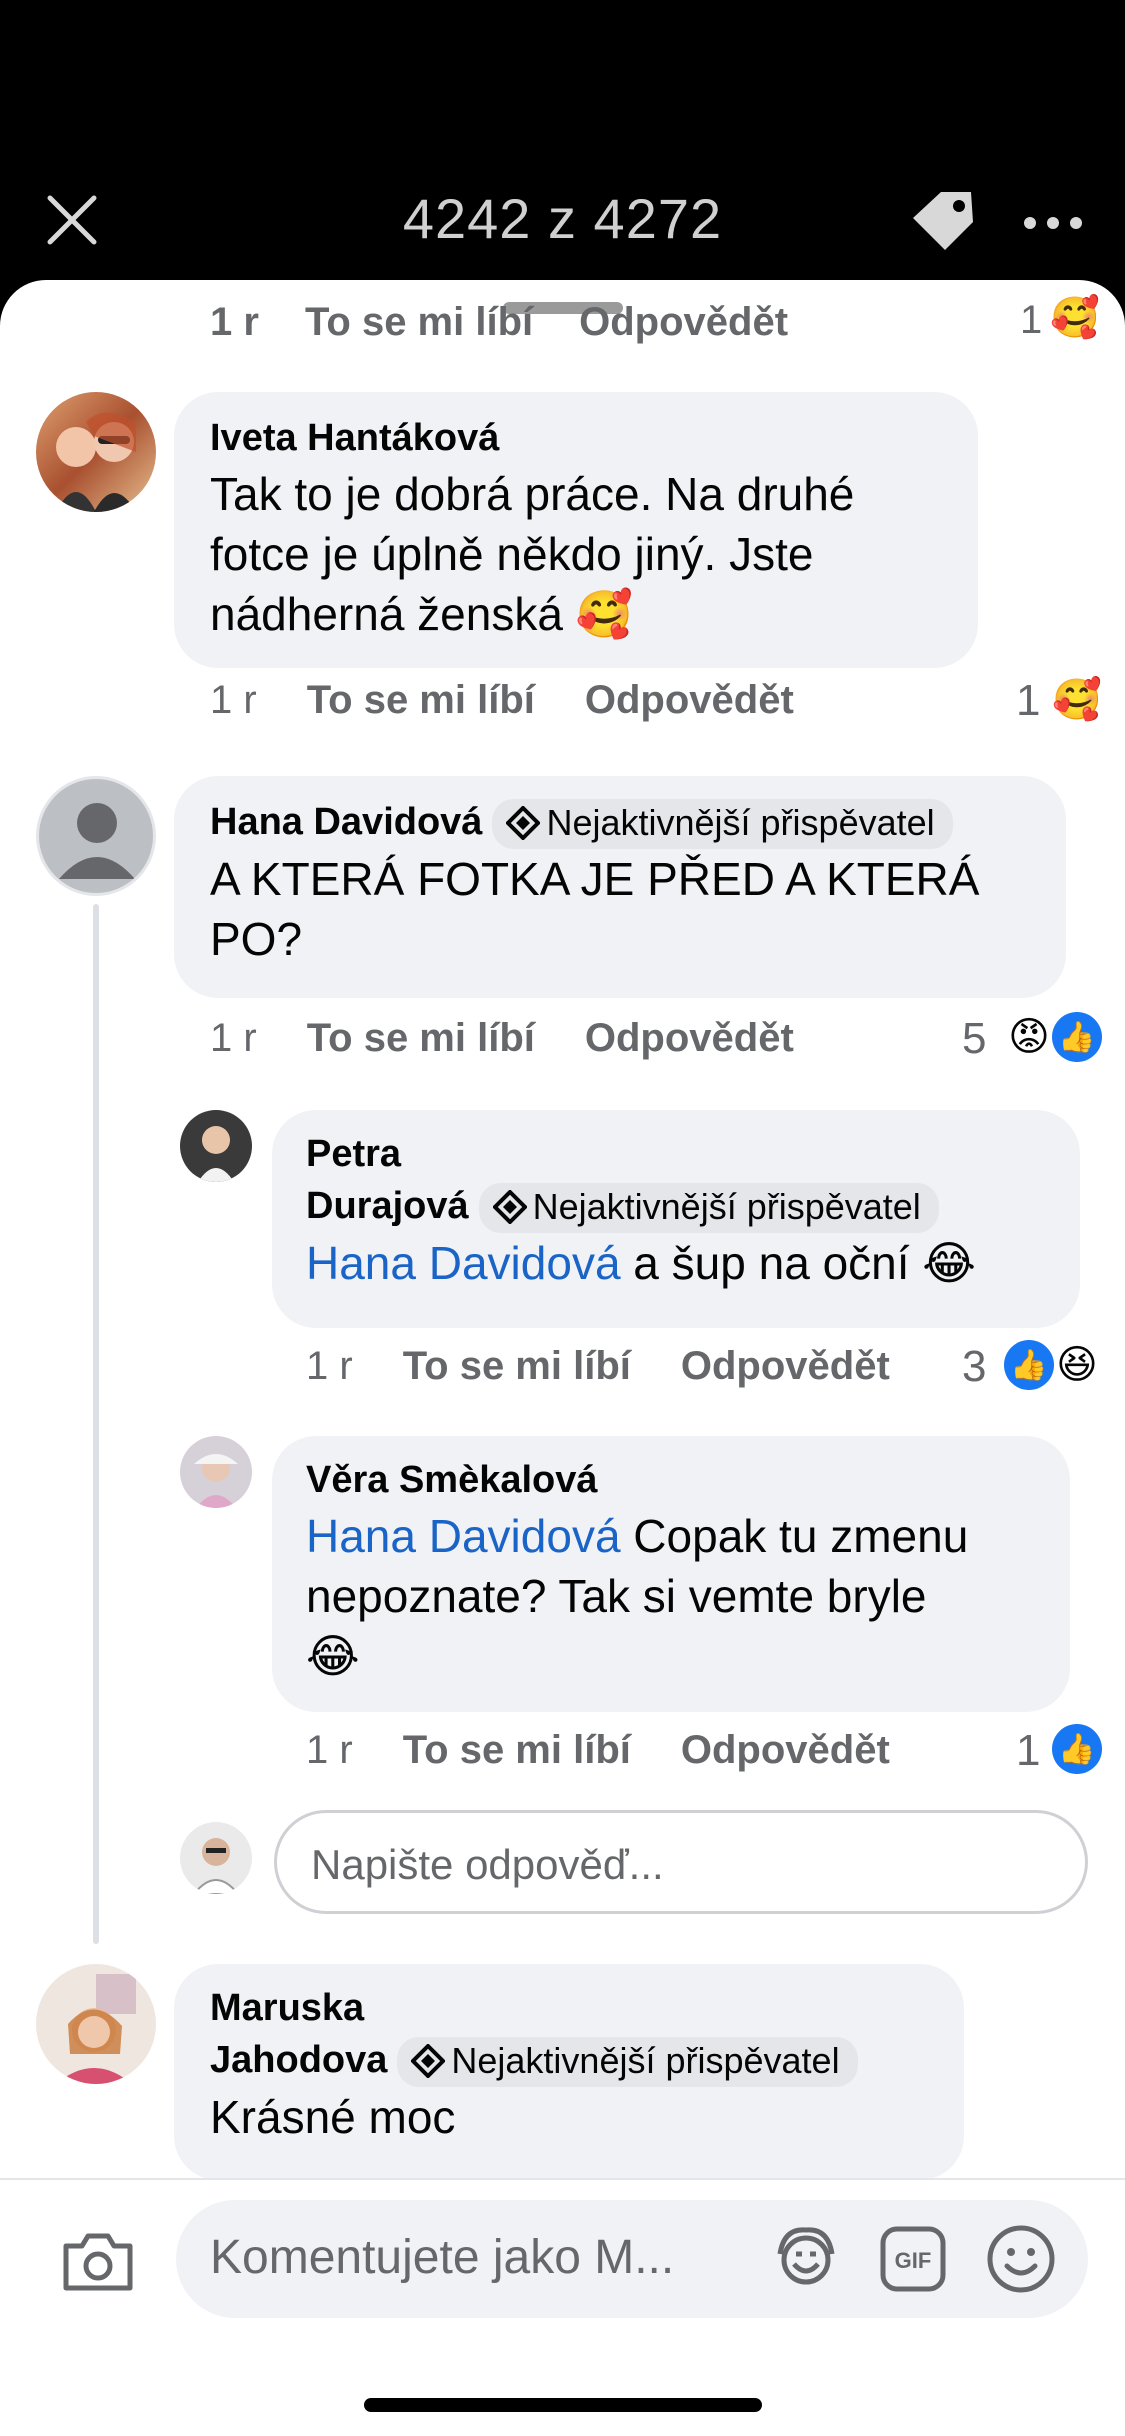  I want to click on svg-text: GIF, so click(913, 2260).